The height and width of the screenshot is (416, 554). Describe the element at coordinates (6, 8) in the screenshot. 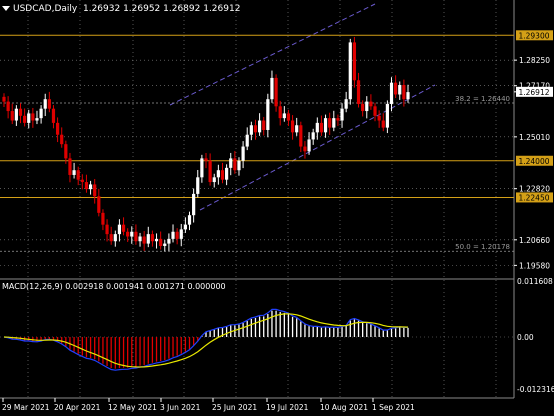

I see `dropdown-triangle-icon` at that location.